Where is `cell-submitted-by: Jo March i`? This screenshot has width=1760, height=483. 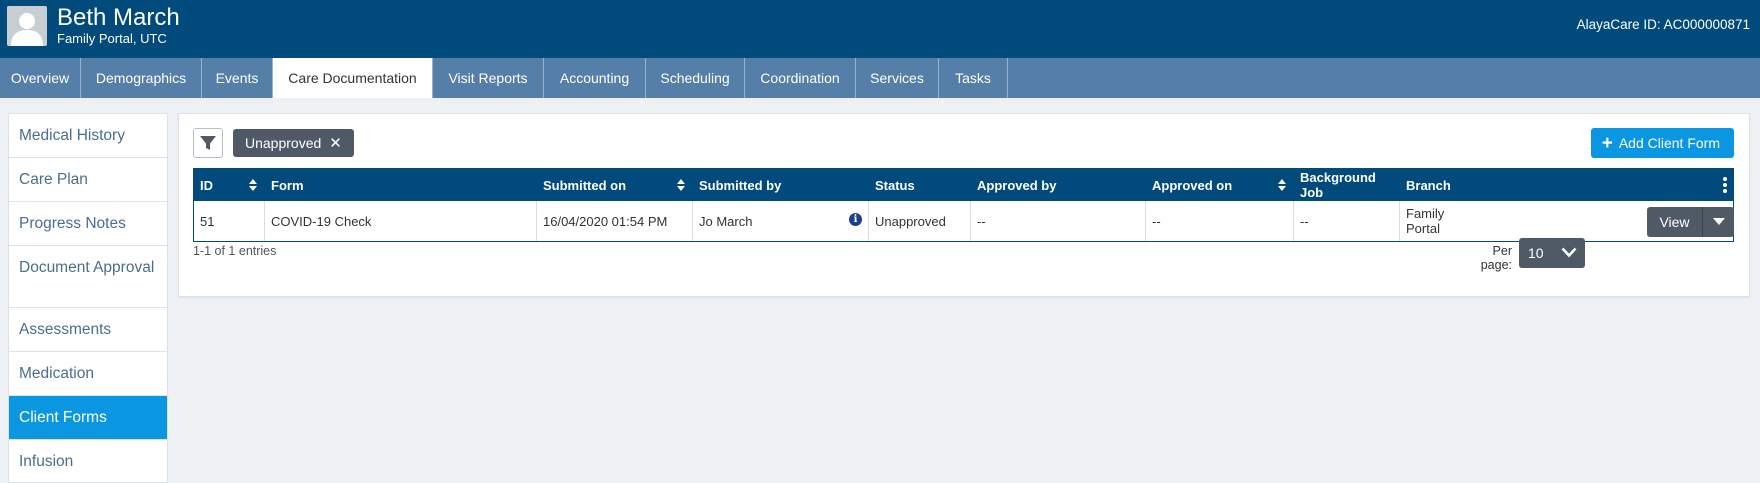
cell-submitted-by: Jo March i is located at coordinates (781, 221).